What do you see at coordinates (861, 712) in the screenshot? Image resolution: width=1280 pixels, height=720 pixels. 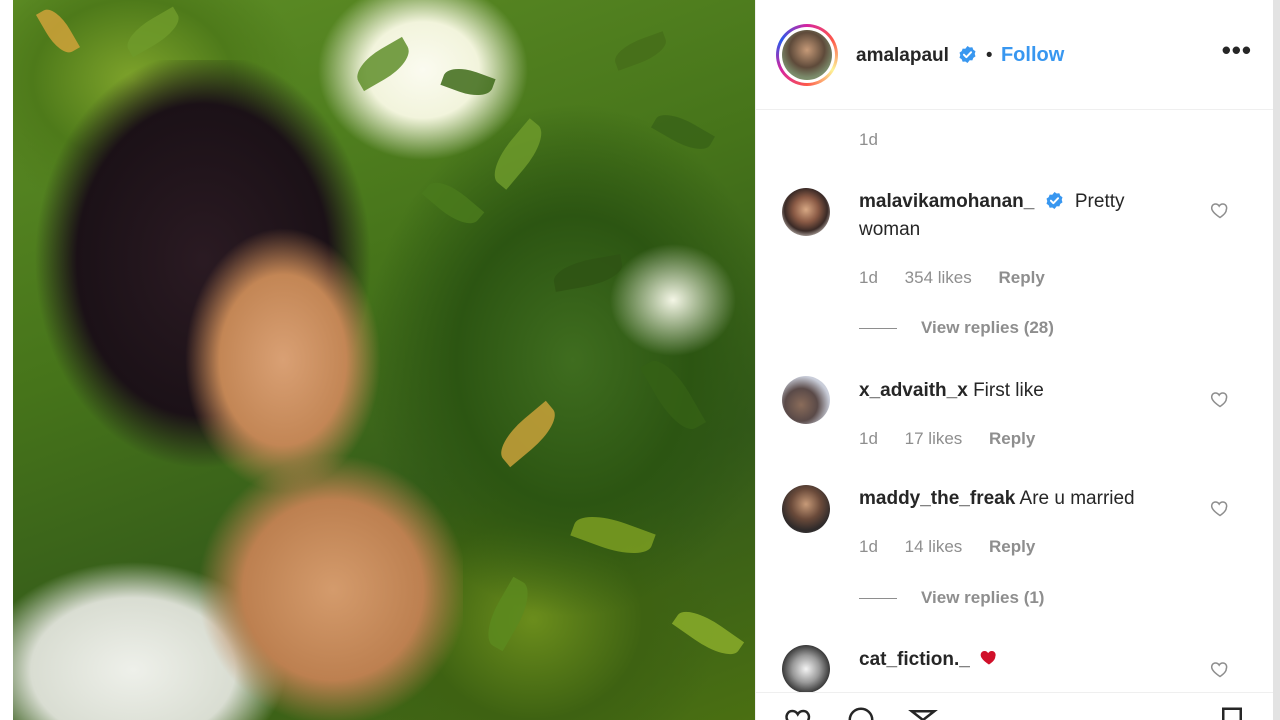 I see `comment-icon` at bounding box center [861, 712].